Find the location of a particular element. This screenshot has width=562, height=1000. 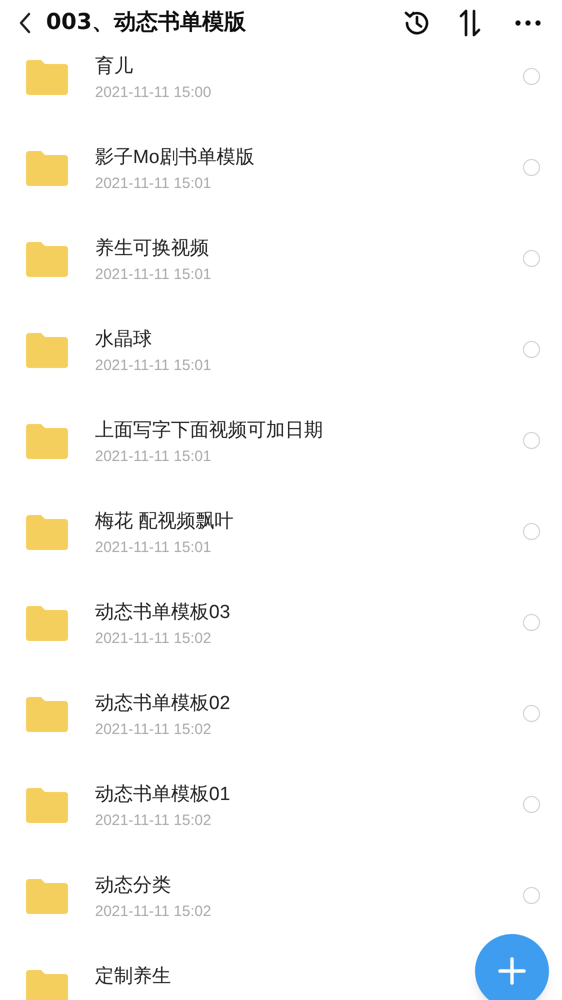

folder-name: 影子Mo剧书单模版 is located at coordinates (174, 158).